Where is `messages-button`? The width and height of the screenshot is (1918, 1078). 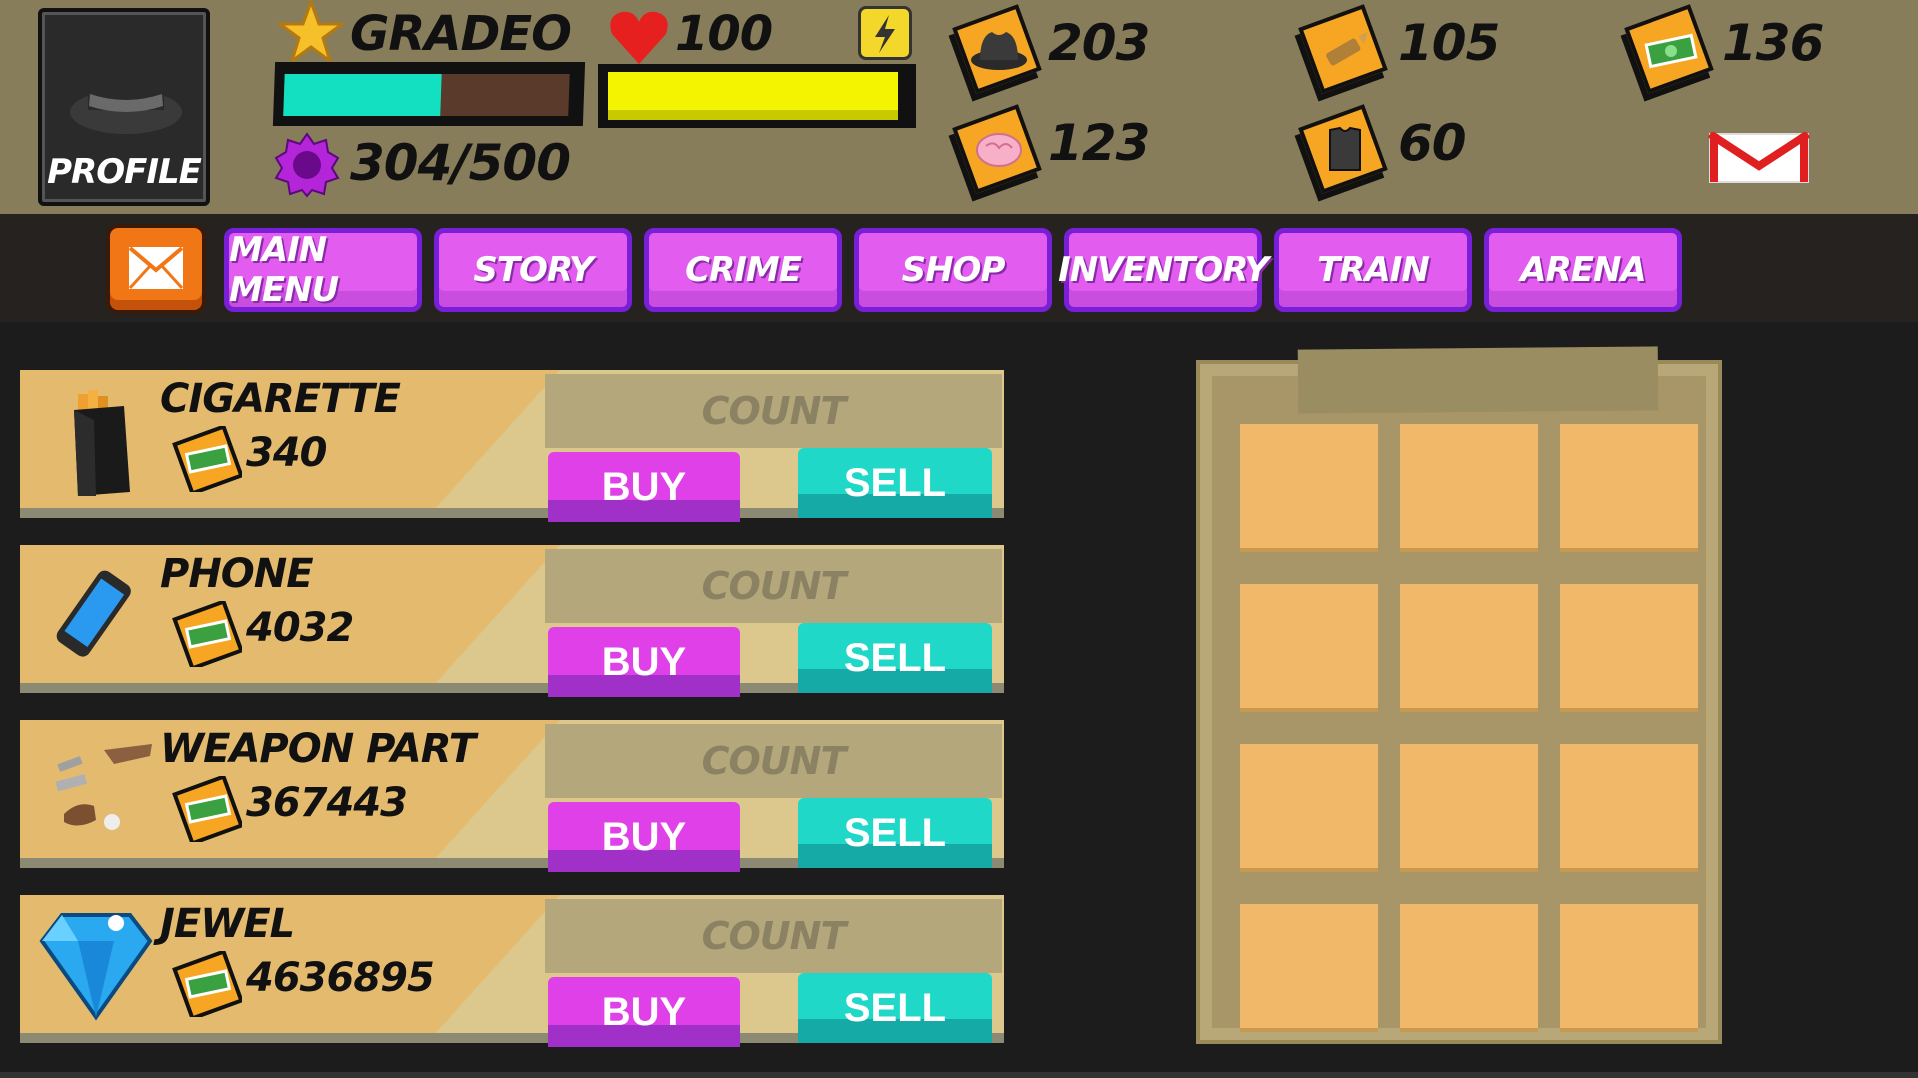 messages-button is located at coordinates (156, 269).